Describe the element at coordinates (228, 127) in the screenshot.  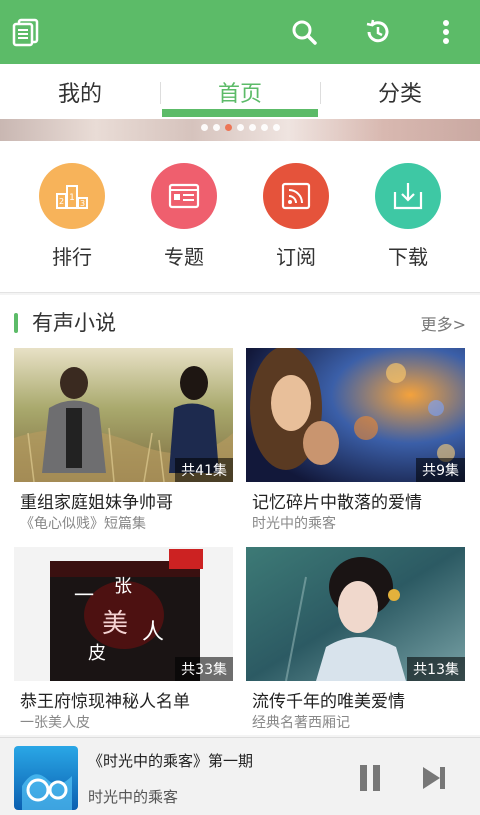
I see `carousel-dot-active` at that location.